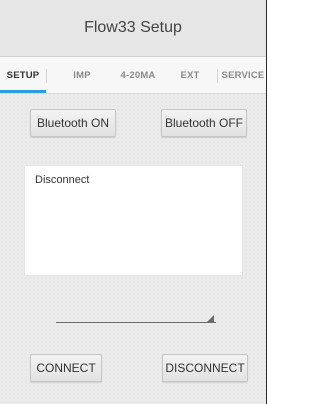 The height and width of the screenshot is (404, 320). Describe the element at coordinates (136, 322) in the screenshot. I see `spinner-underline` at that location.